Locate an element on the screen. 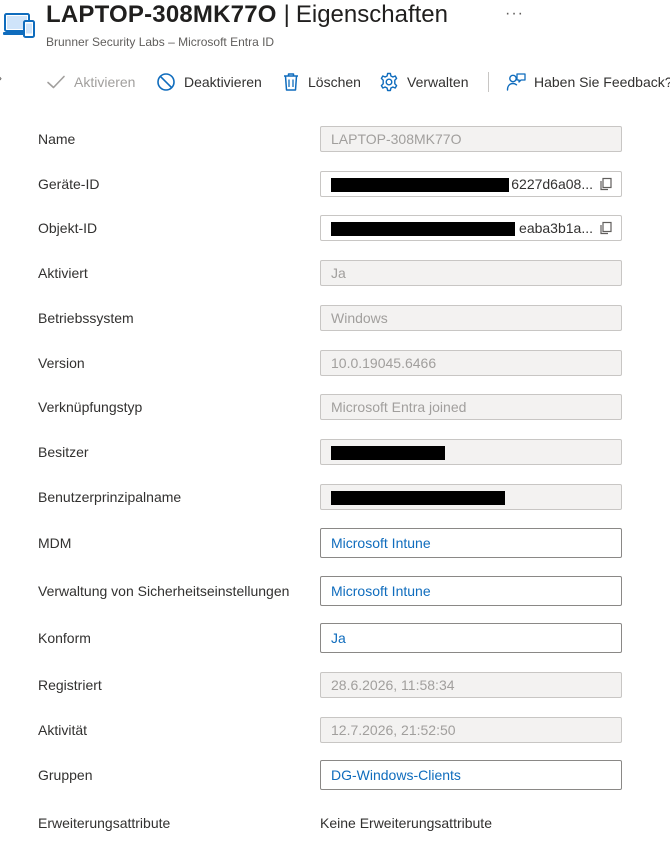 This screenshot has height=845, width=670. owner-label: Besitzer is located at coordinates (63, 451).